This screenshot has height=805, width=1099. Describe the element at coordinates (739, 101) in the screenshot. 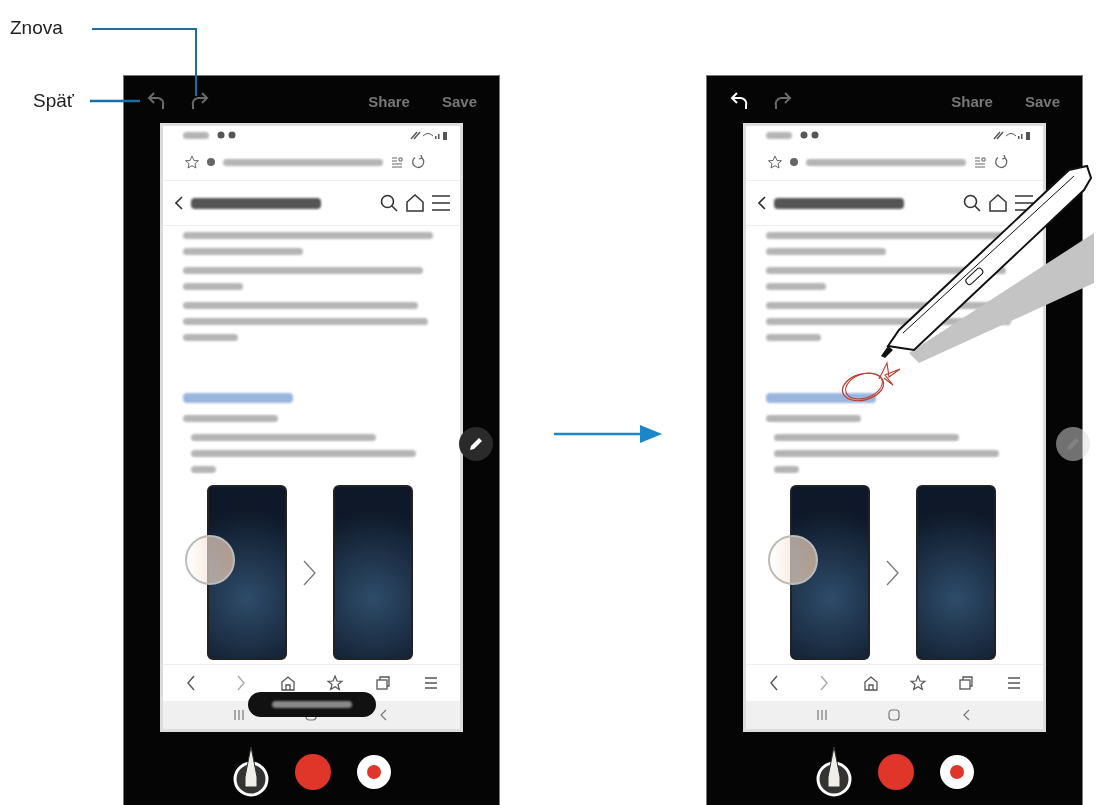

I see `undo-icon` at that location.